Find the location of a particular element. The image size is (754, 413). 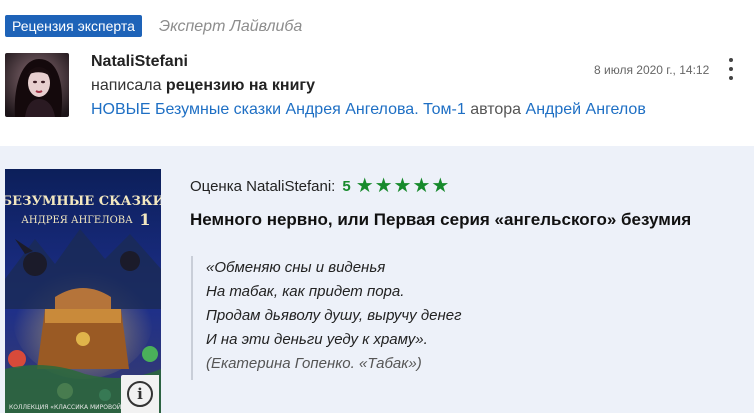

cover-series: КОЛЛЕКЦИЯ «КЛАССИКА МИРОВОЙ» is located at coordinates (67, 407).